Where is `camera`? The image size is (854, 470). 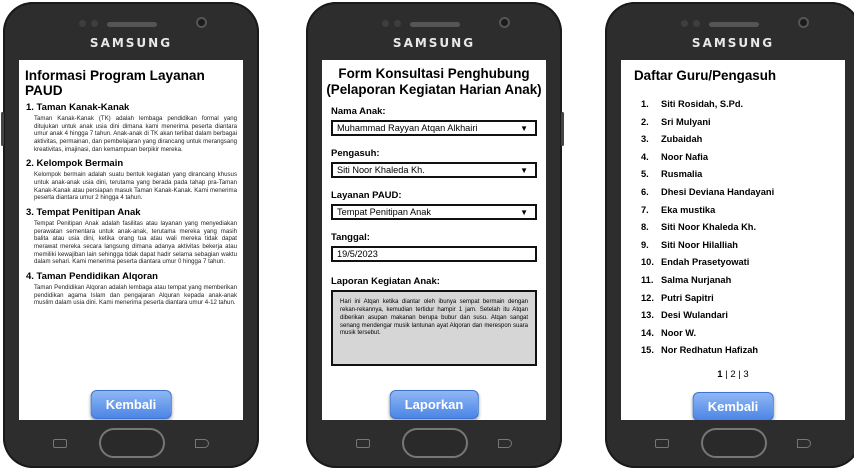 camera is located at coordinates (504, 22).